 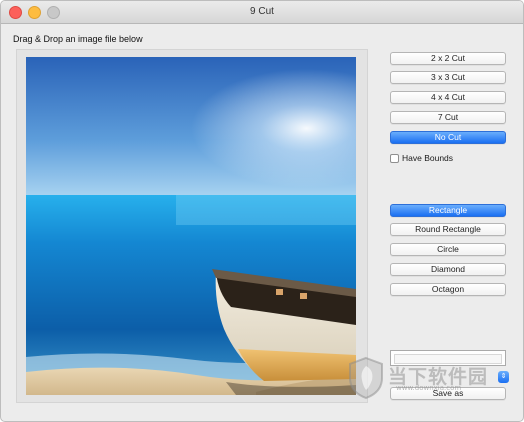 I want to click on title-bar: 9 Cut, so click(x=262, y=12).